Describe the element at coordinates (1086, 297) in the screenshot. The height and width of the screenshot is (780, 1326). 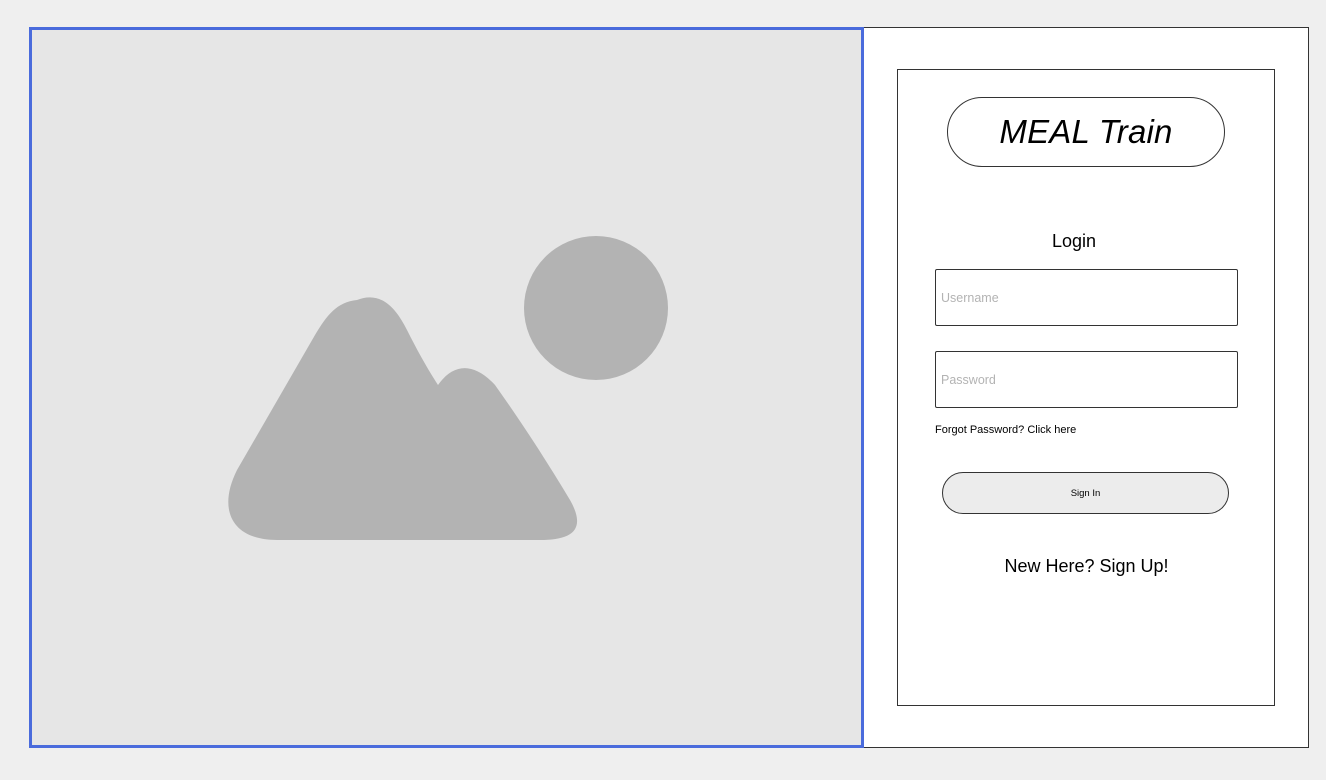
I see `username-input` at that location.